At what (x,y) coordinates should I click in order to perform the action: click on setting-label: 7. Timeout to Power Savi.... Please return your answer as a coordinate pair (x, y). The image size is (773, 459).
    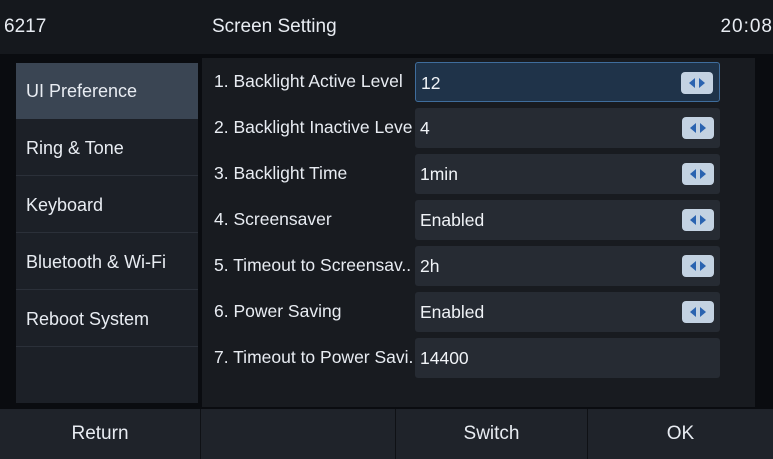
    Looking at the image, I should click on (313, 357).